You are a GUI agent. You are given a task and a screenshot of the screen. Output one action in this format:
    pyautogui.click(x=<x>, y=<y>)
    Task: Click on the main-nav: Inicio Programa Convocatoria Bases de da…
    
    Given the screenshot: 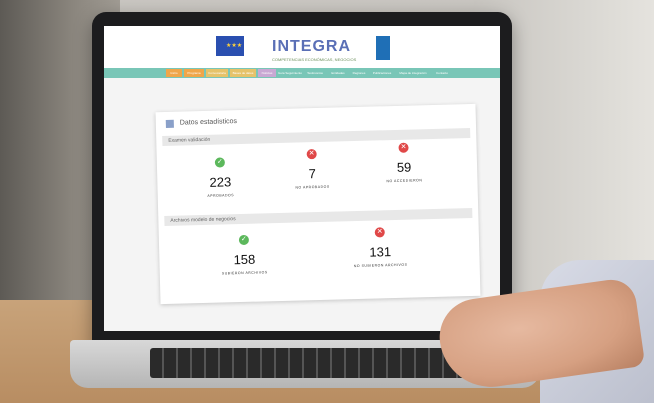 What is the action you would take?
    pyautogui.click(x=302, y=73)
    